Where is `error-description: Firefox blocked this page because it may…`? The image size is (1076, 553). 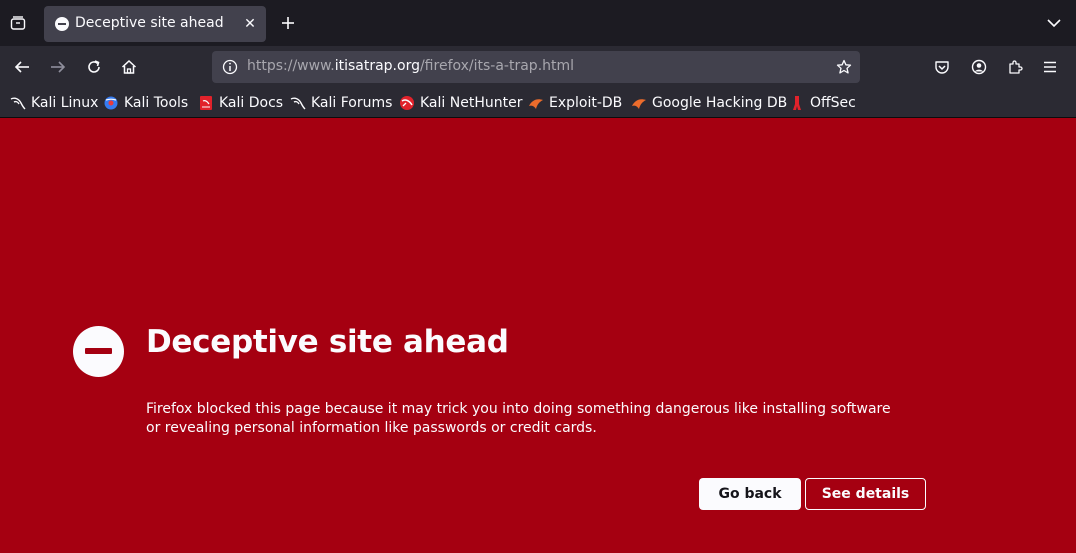 error-description: Firefox blocked this page because it may… is located at coordinates (518, 418).